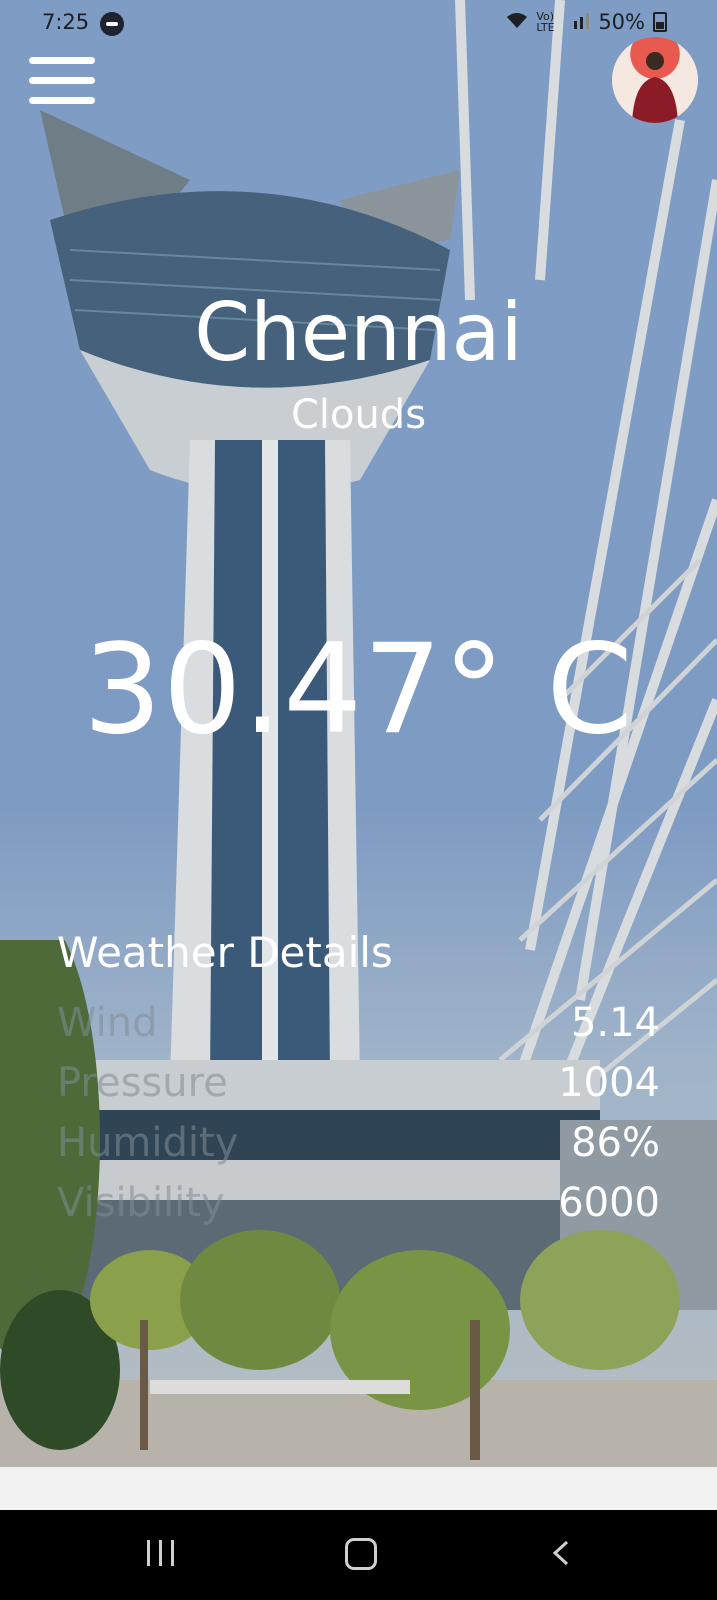  I want to click on signal-icon, so click(581, 22).